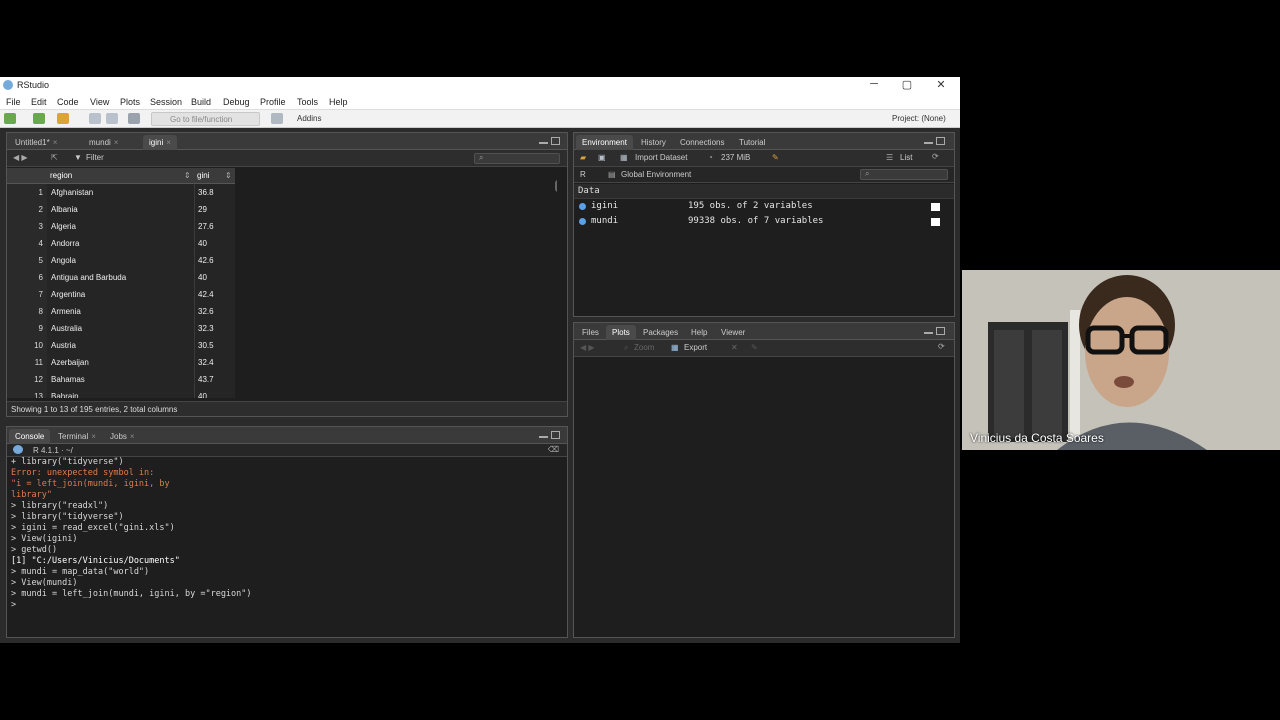 The image size is (1280, 720). What do you see at coordinates (604, 142) in the screenshot?
I see `tab-environment: Environment` at bounding box center [604, 142].